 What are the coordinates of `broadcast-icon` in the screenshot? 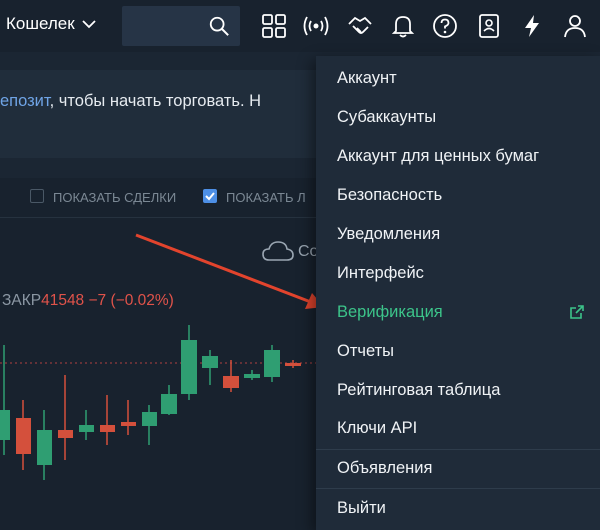 It's located at (316, 26).